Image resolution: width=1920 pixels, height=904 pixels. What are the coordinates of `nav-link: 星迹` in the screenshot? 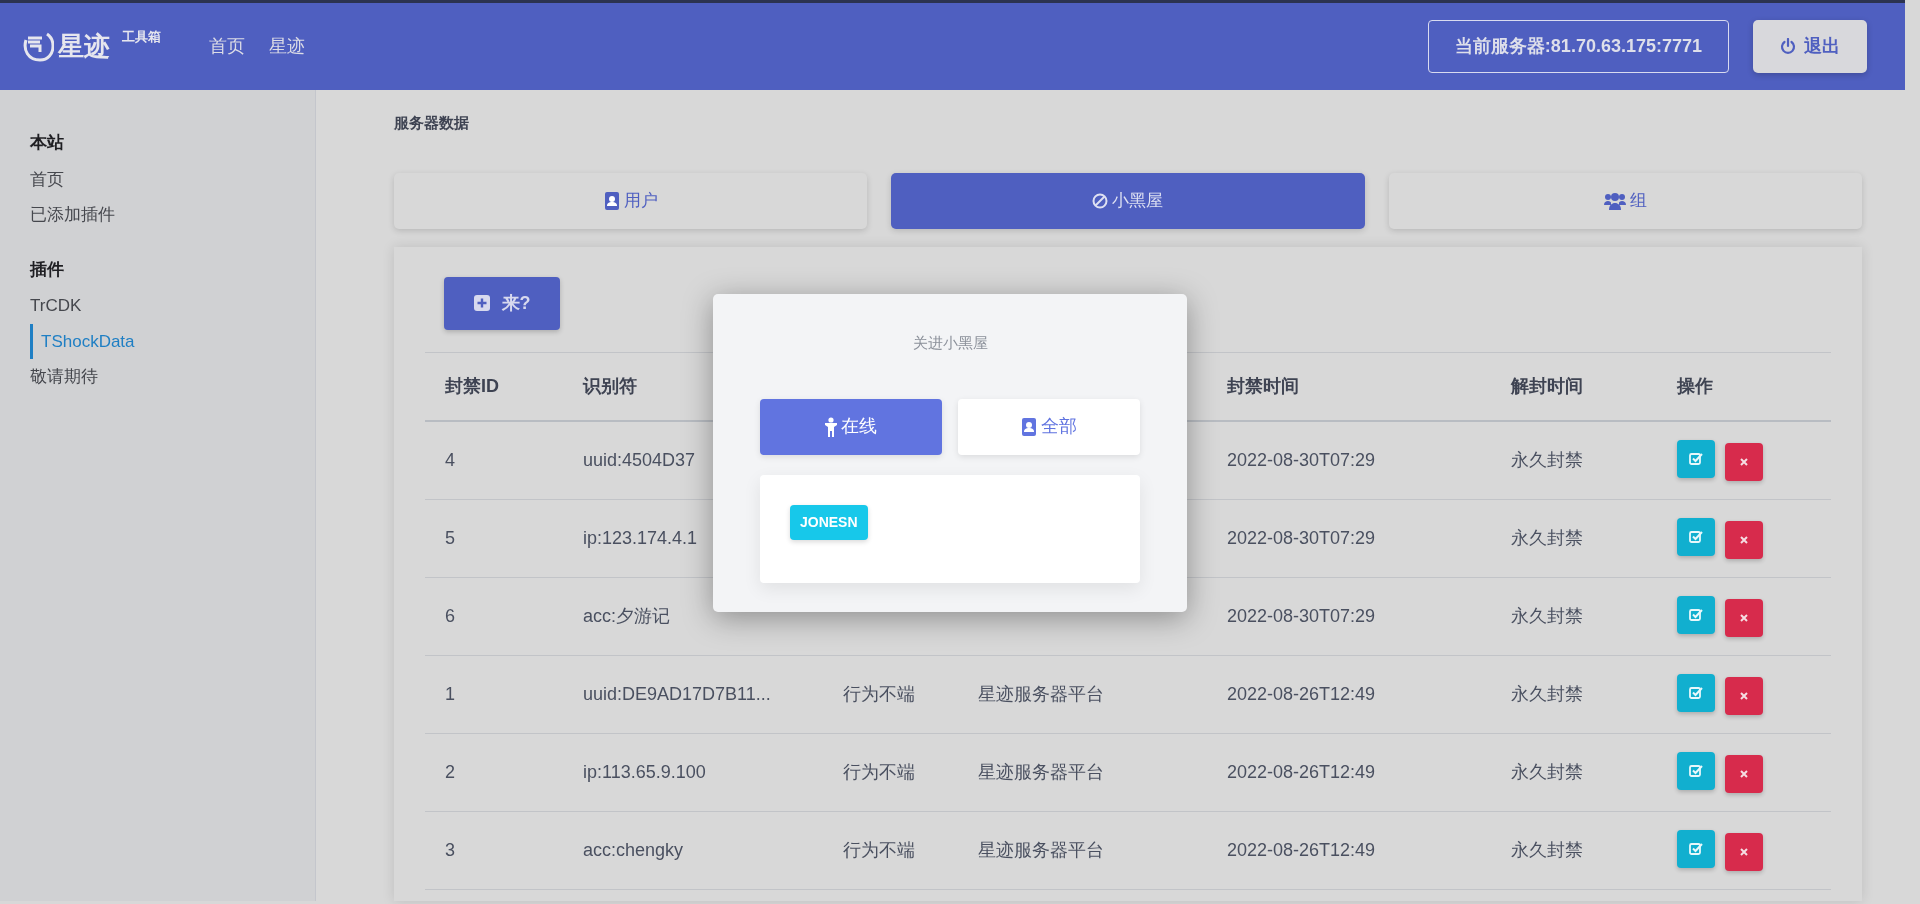 It's located at (287, 46).